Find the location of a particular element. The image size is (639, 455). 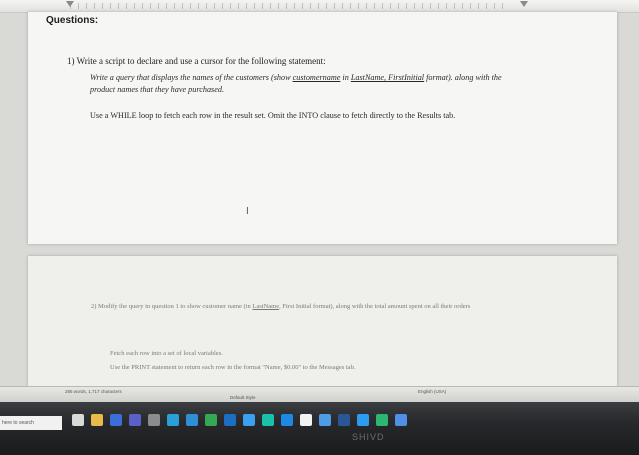

brand-label: SHIVD is located at coordinates (368, 437).